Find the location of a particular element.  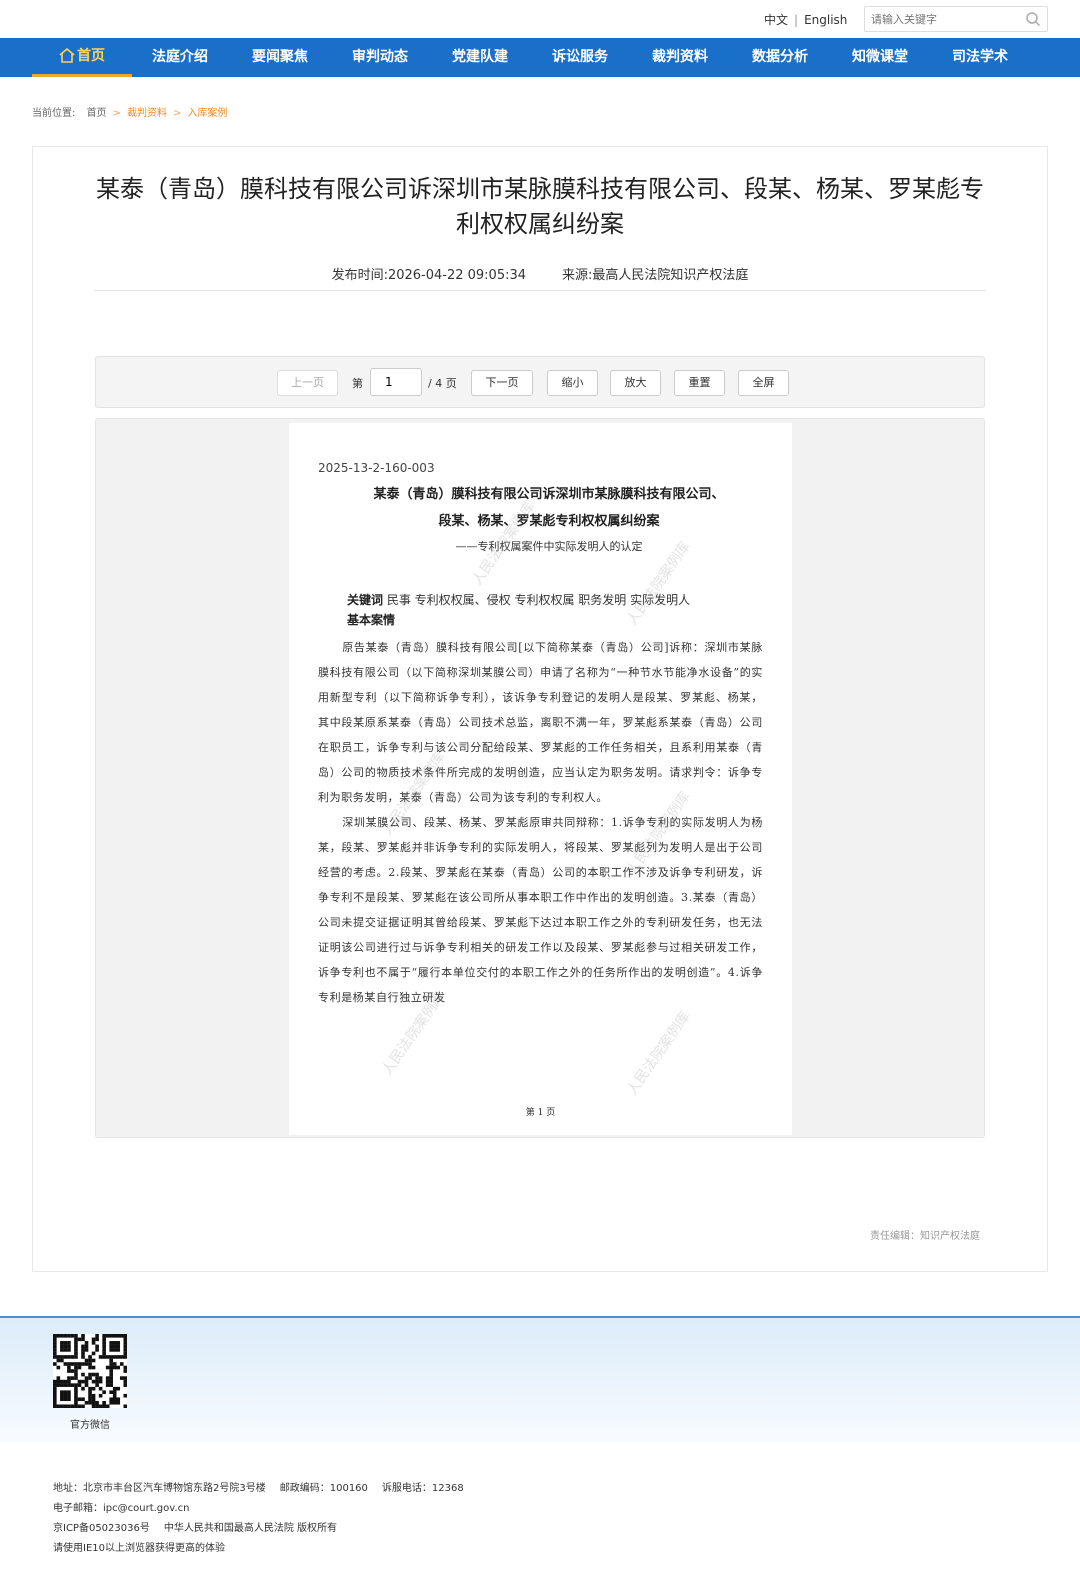

nav-item-judicial-academic: 司法学术 is located at coordinates (980, 57).